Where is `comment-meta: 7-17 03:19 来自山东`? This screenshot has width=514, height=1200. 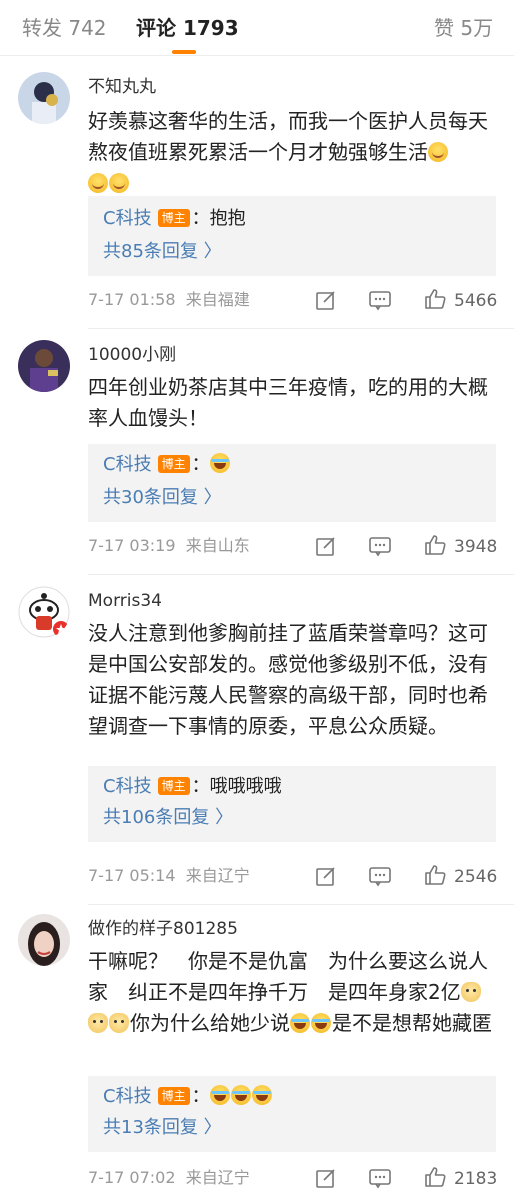
comment-meta: 7-17 03:19 来自山东 is located at coordinates (169, 546).